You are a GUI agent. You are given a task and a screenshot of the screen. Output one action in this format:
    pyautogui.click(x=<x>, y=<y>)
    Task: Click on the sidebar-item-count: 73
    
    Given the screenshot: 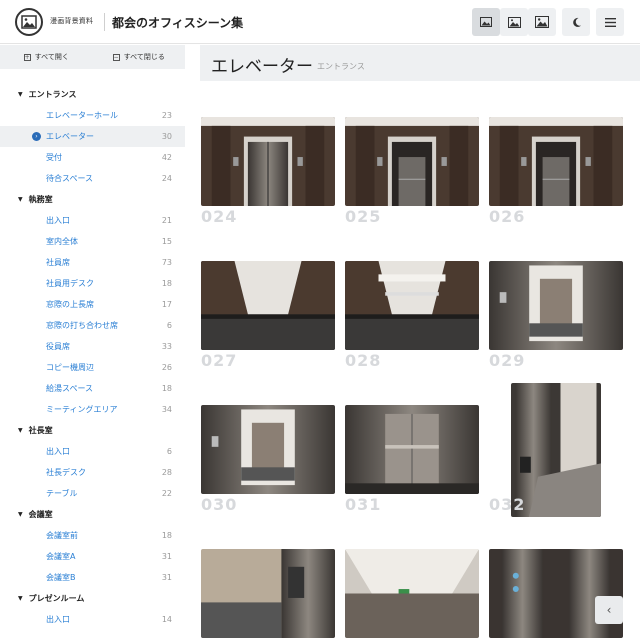 What is the action you would take?
    pyautogui.click(x=166, y=262)
    